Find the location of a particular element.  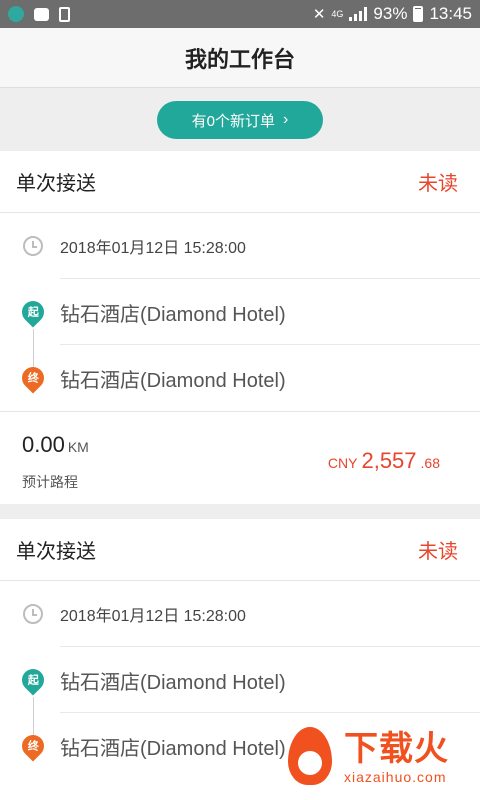

app-header: 我的工作台 is located at coordinates (240, 58).